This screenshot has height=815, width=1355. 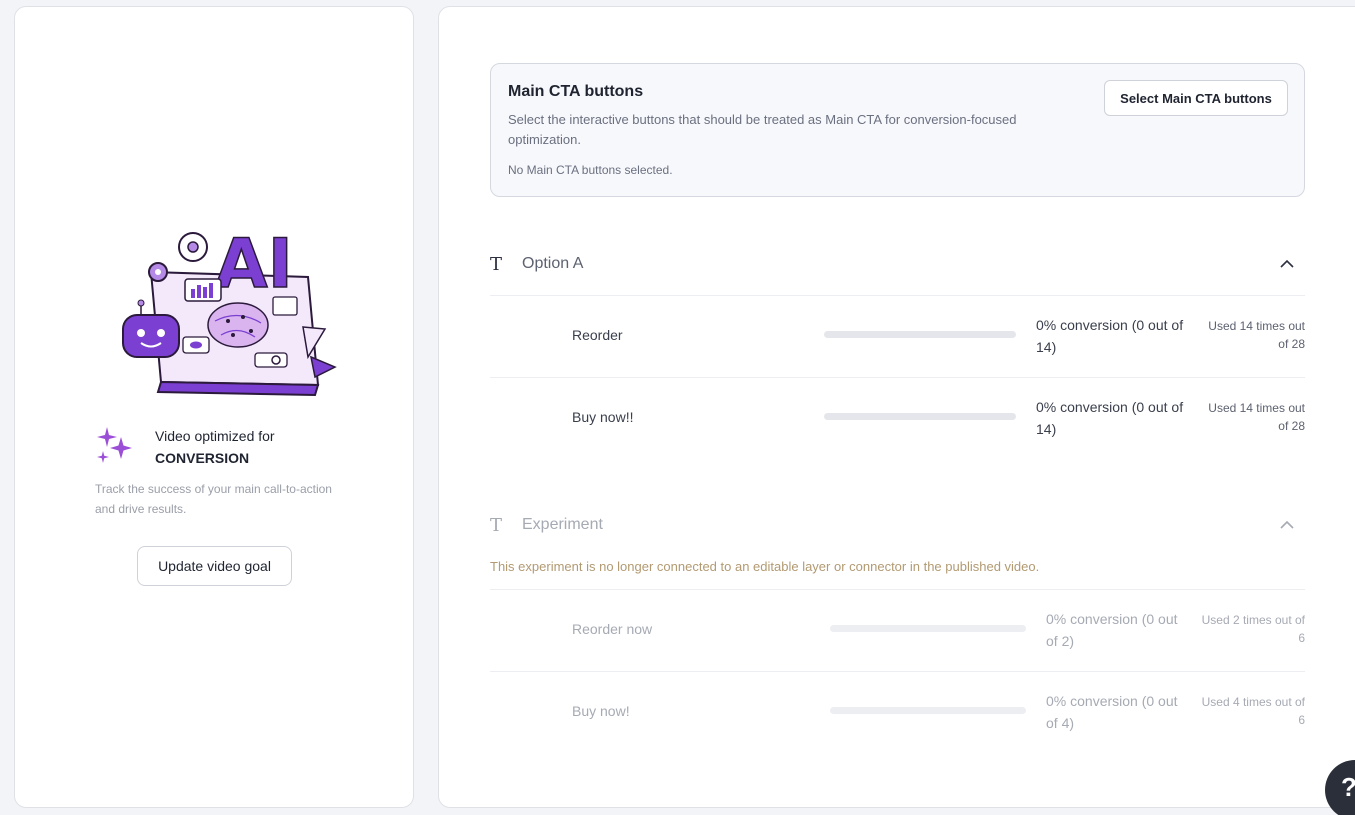 I want to click on goal-label: Video optimized for, so click(x=215, y=436).